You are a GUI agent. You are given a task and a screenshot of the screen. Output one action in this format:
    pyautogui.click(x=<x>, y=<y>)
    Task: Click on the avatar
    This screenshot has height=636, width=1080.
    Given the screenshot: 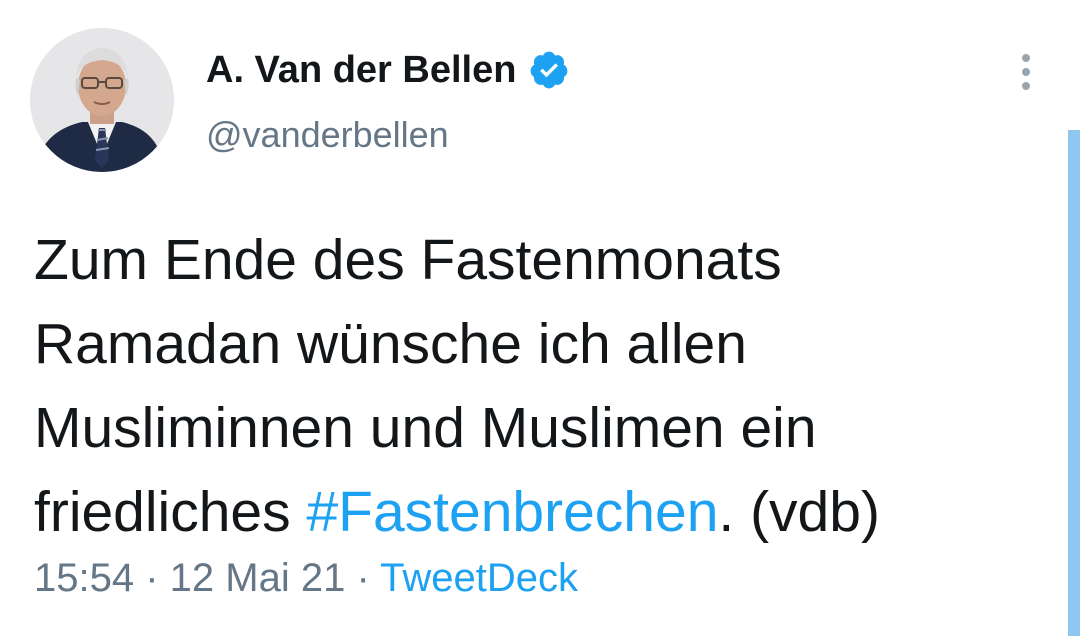 What is the action you would take?
    pyautogui.click(x=102, y=100)
    